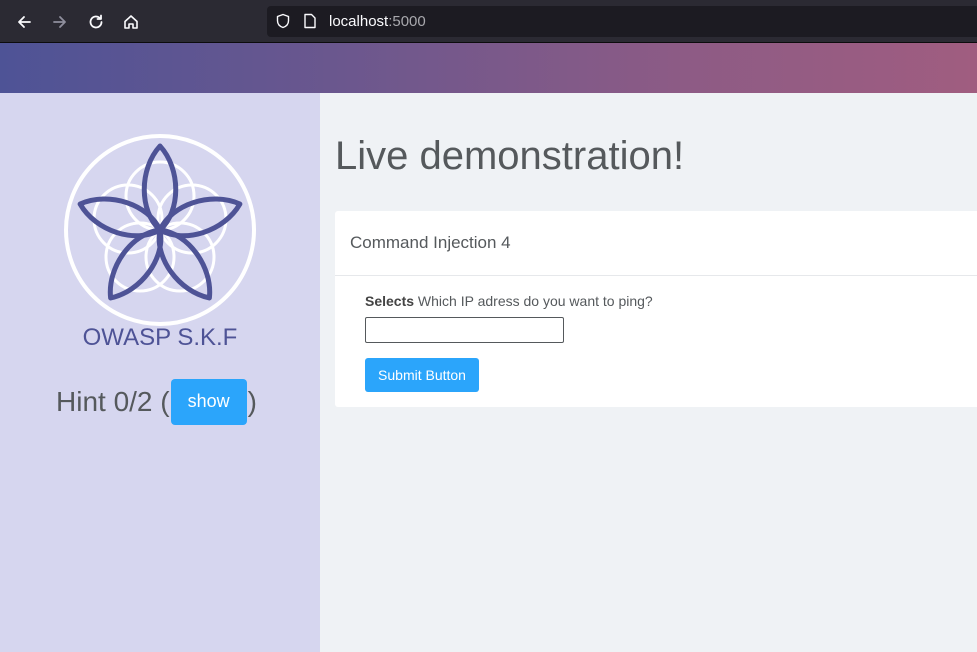  What do you see at coordinates (622, 21) in the screenshot?
I see `address-bar: localhost:5000` at bounding box center [622, 21].